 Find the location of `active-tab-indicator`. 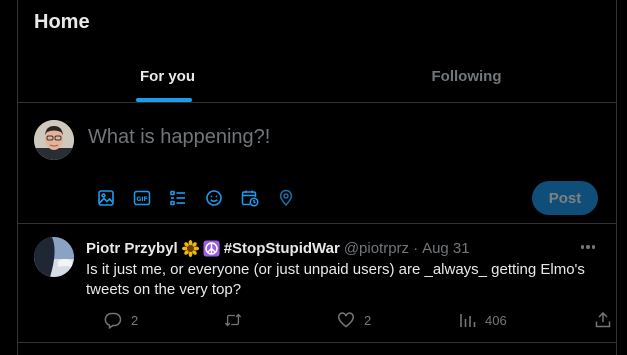

active-tab-indicator is located at coordinates (164, 100).